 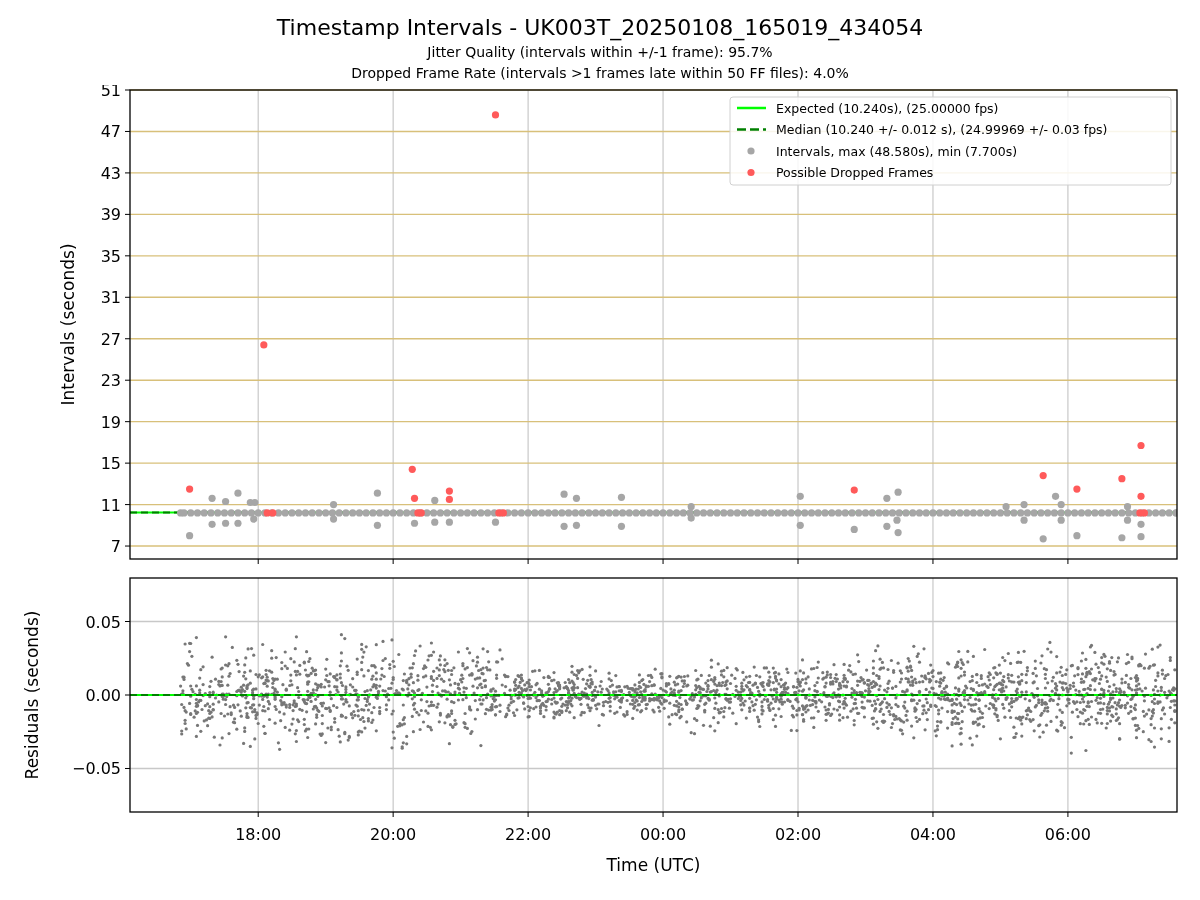 I want to click on x-tick-label: 06:00, so click(x=1067, y=834).